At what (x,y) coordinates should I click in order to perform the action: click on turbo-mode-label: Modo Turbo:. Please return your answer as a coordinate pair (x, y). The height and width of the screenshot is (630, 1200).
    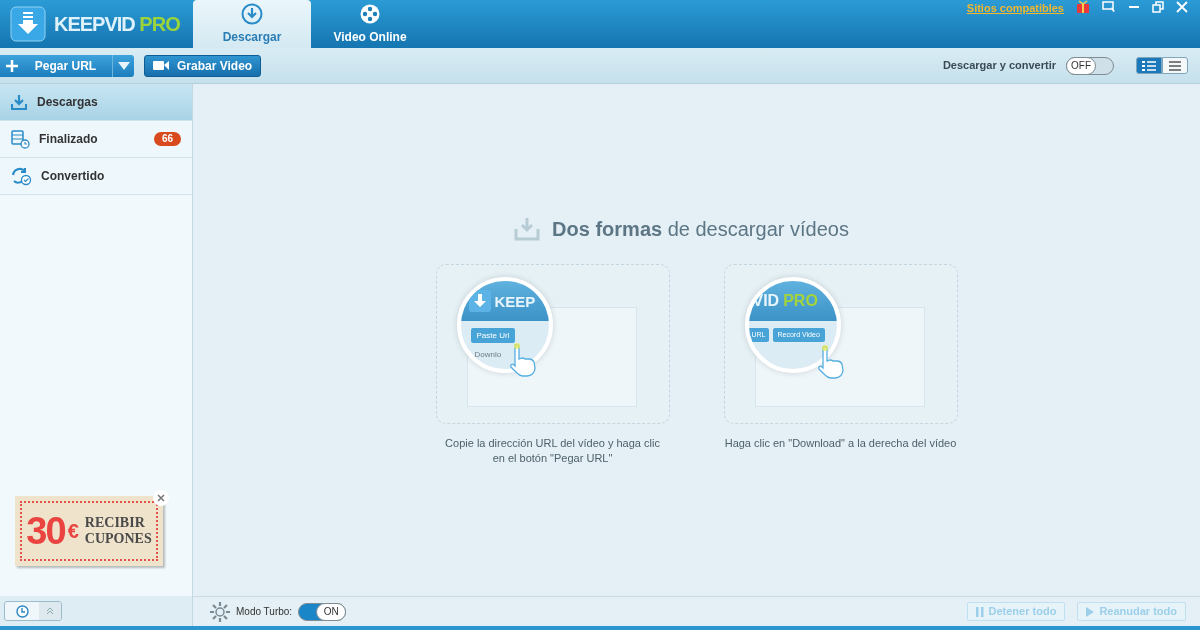
    Looking at the image, I should click on (264, 612).